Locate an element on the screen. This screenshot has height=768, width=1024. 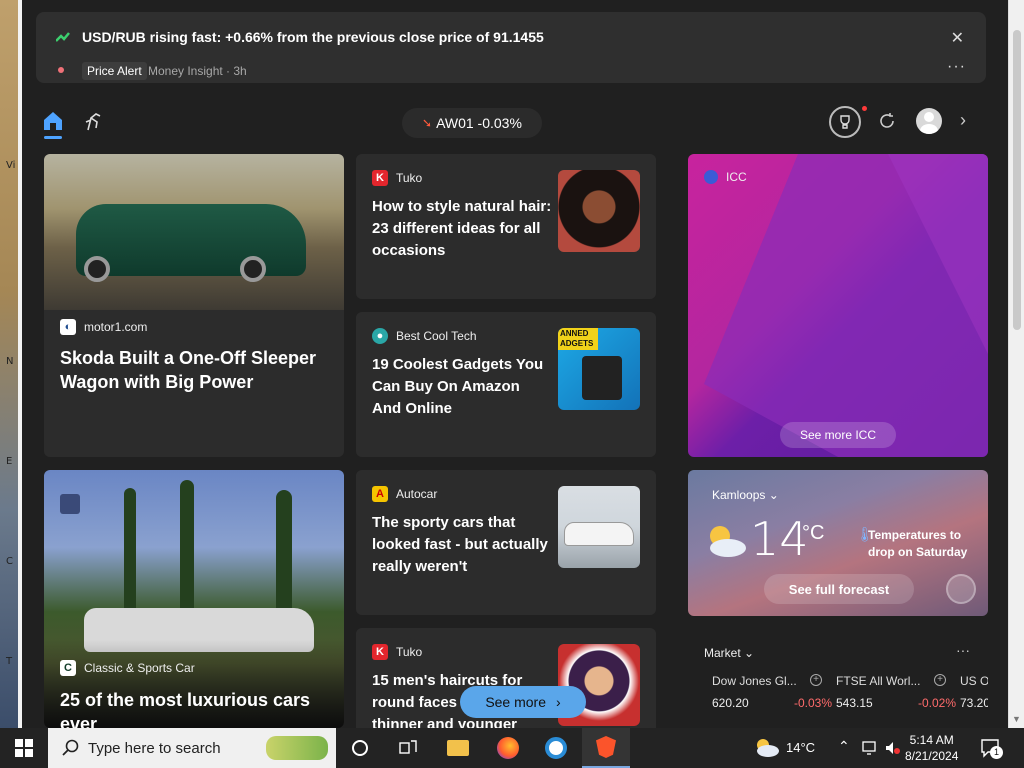
brave-button is located at coordinates (606, 748).